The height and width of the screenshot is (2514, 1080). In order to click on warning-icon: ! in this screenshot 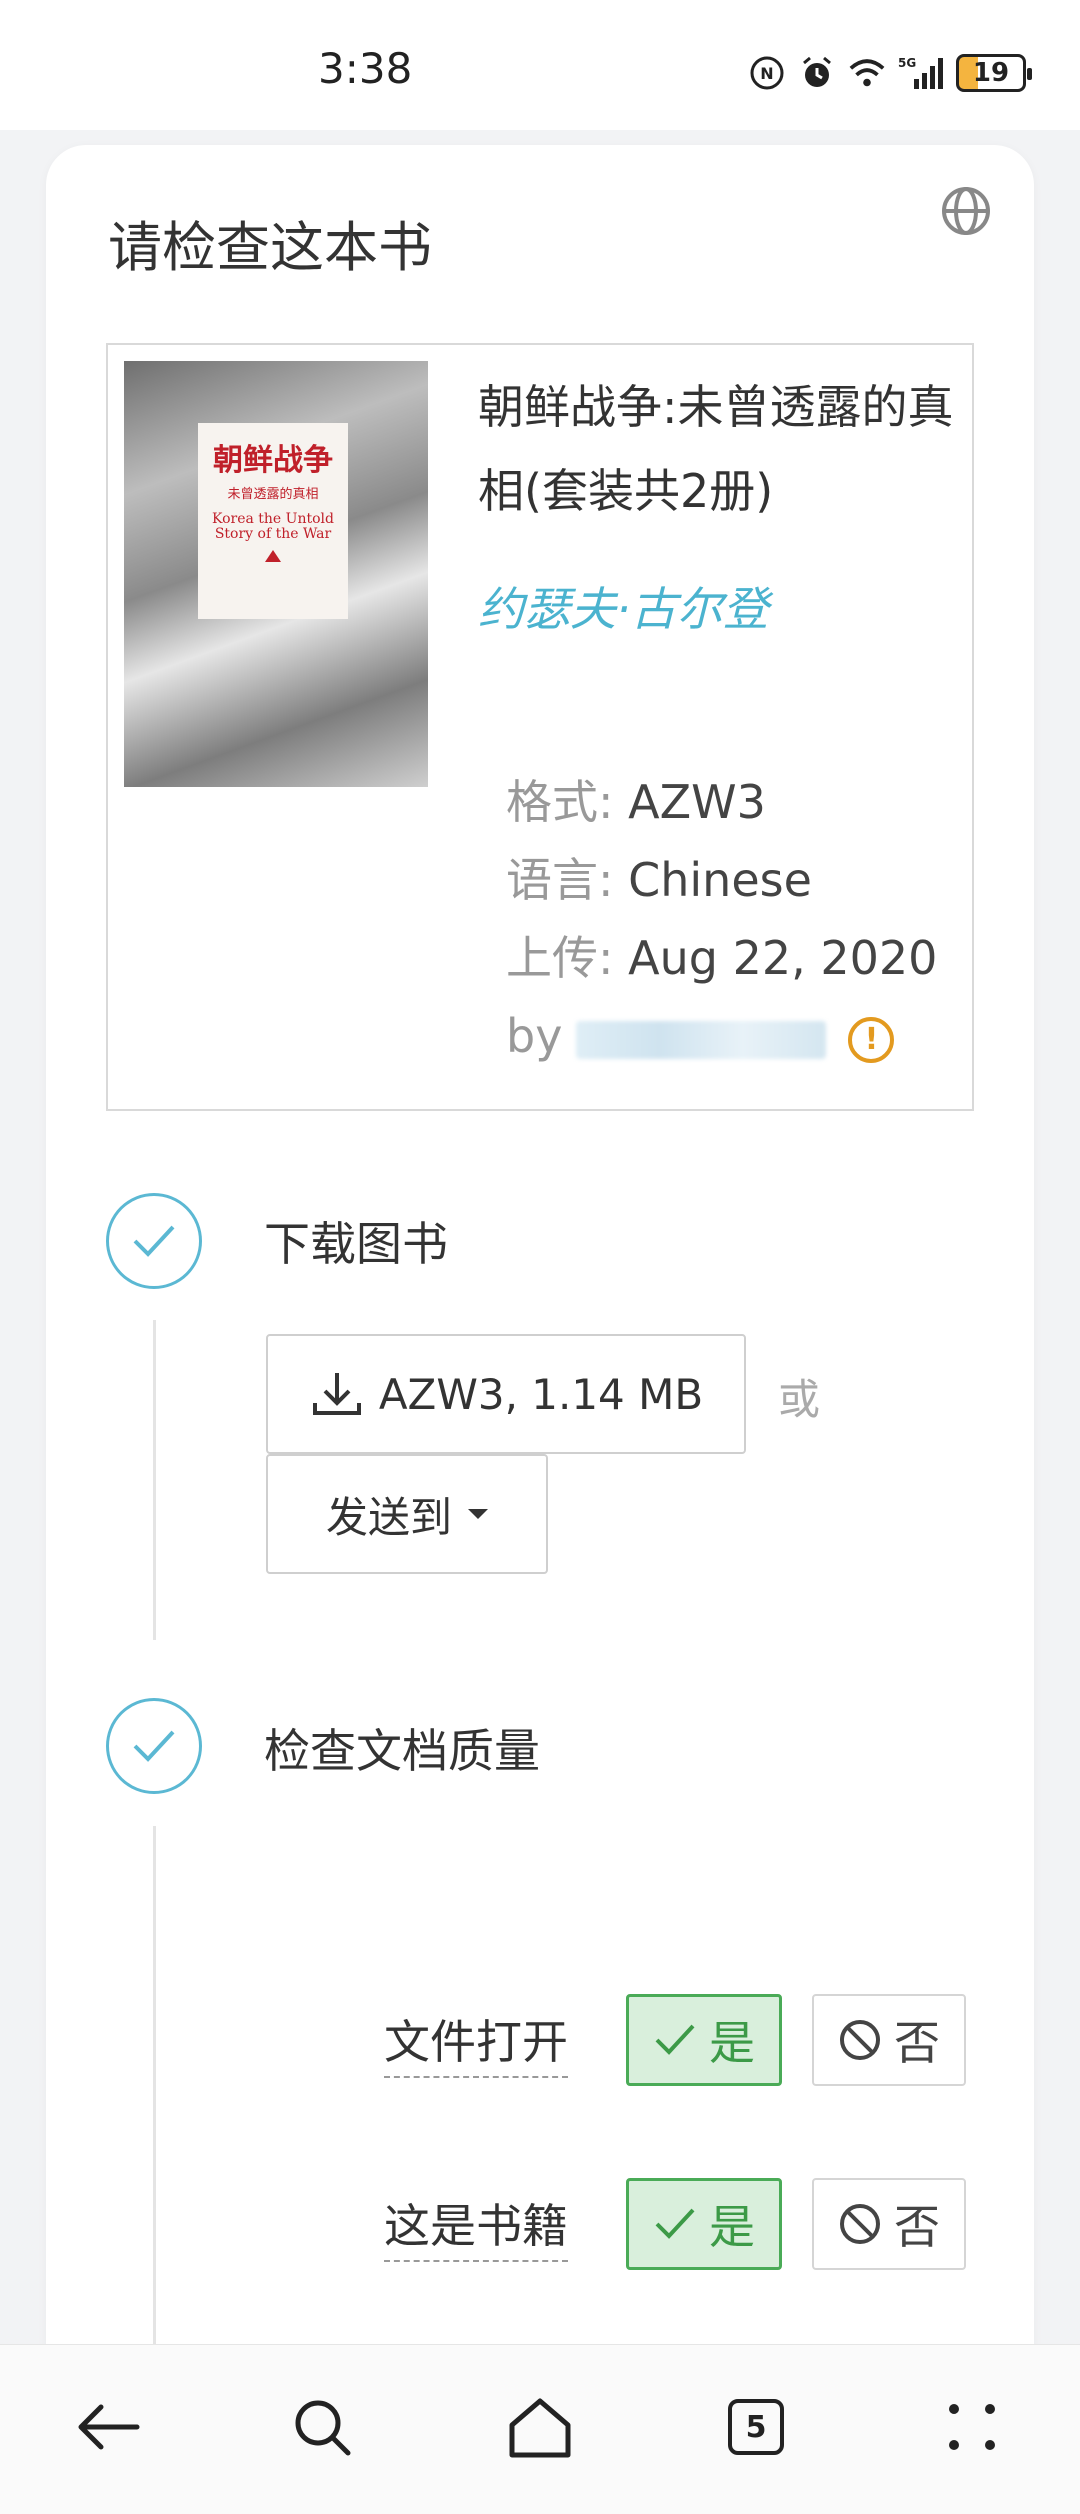, I will do `click(871, 1039)`.